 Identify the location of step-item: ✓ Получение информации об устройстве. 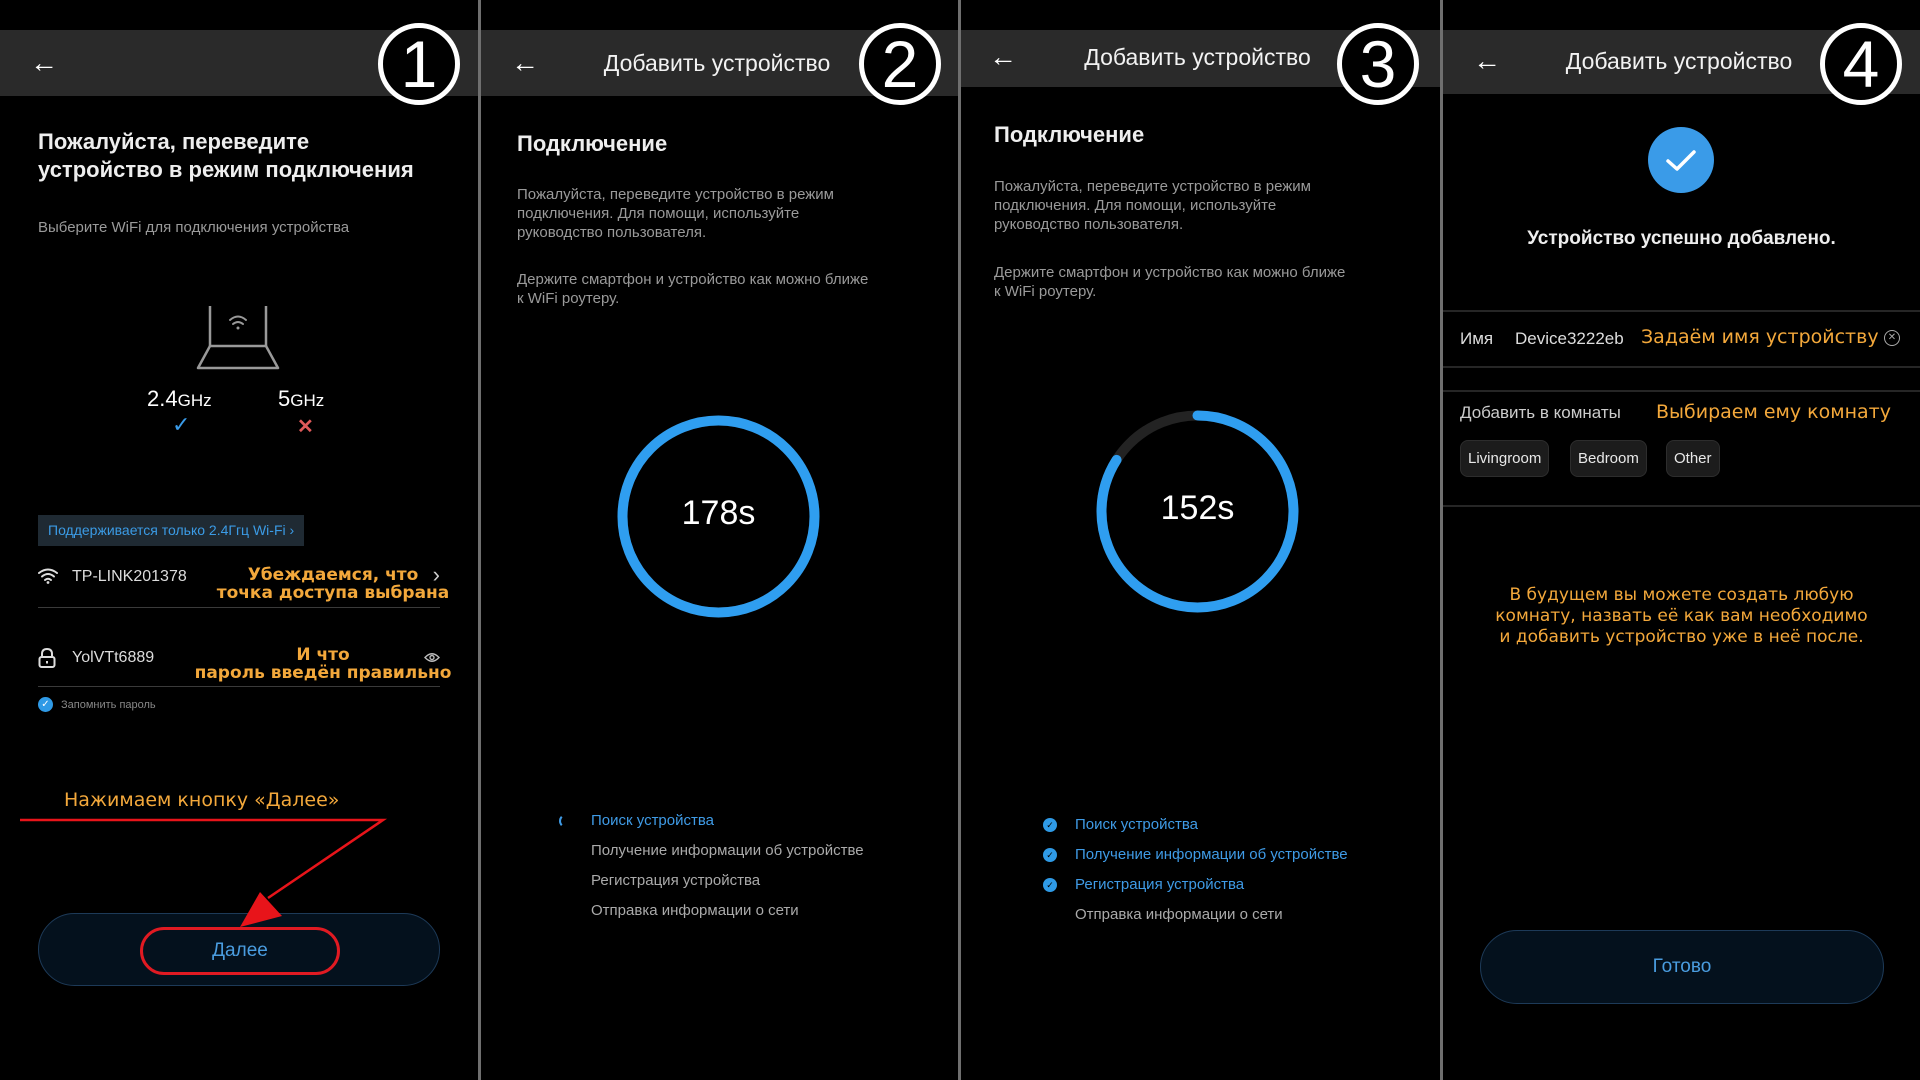
(1195, 855).